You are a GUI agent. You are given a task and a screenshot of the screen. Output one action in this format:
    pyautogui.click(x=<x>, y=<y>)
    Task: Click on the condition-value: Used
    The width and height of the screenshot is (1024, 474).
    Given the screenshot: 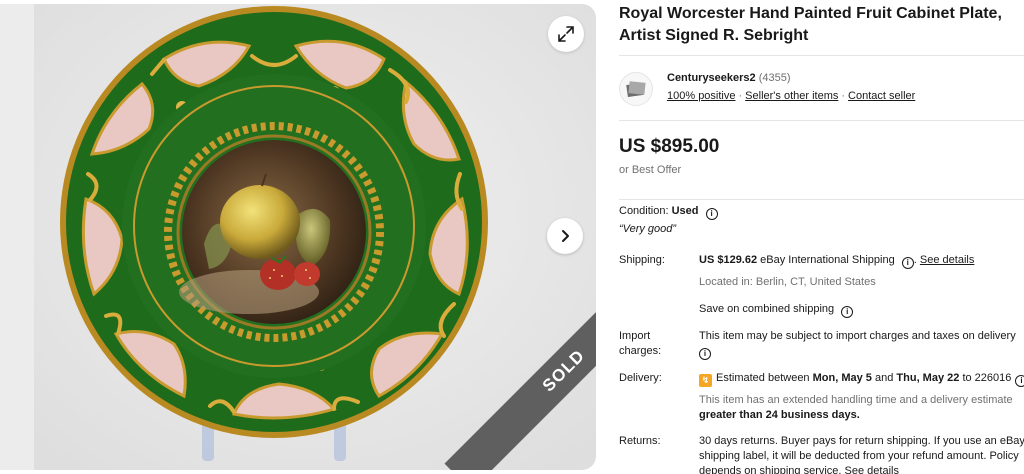 What is the action you would take?
    pyautogui.click(x=685, y=211)
    